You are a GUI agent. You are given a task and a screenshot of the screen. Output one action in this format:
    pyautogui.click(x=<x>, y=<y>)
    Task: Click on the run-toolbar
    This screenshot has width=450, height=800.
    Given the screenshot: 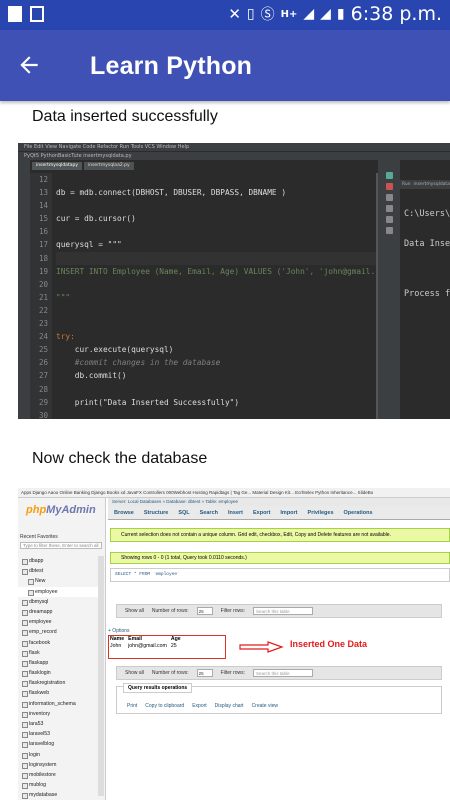 What is the action you would take?
    pyautogui.click(x=389, y=289)
    